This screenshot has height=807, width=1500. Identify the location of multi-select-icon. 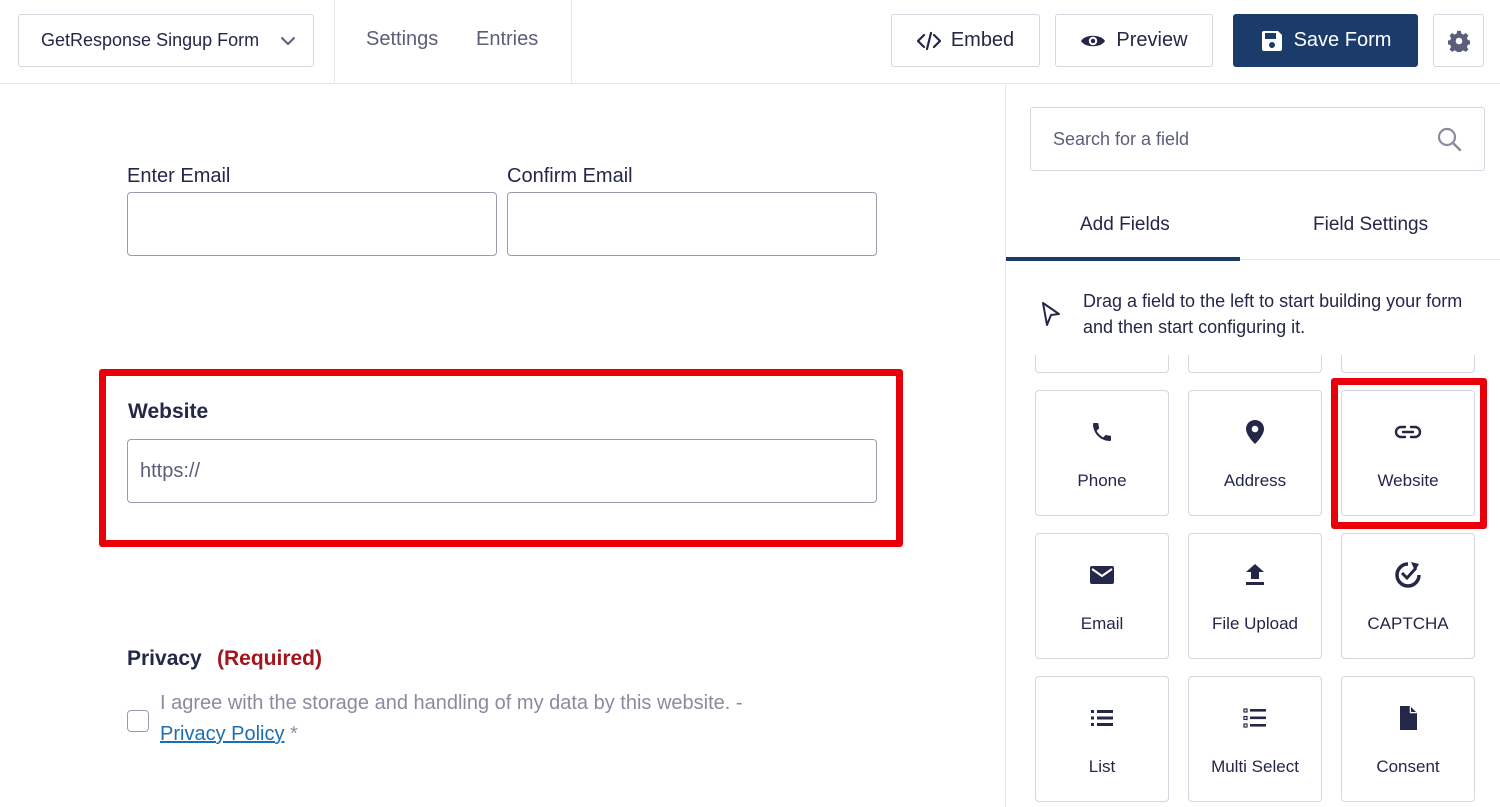
(1254, 718).